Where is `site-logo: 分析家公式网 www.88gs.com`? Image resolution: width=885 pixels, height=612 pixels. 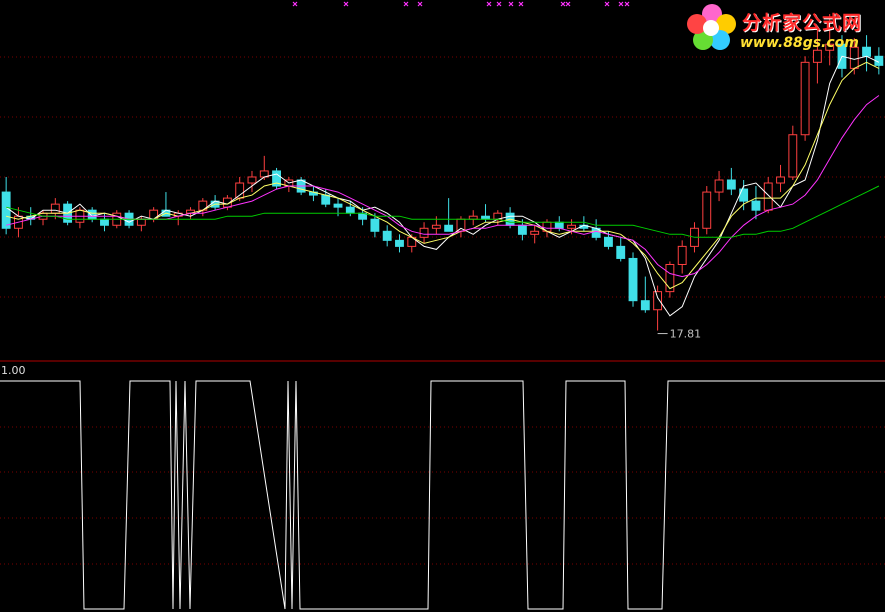 site-logo: 分析家公式网 www.88gs.com is located at coordinates (784, 28).